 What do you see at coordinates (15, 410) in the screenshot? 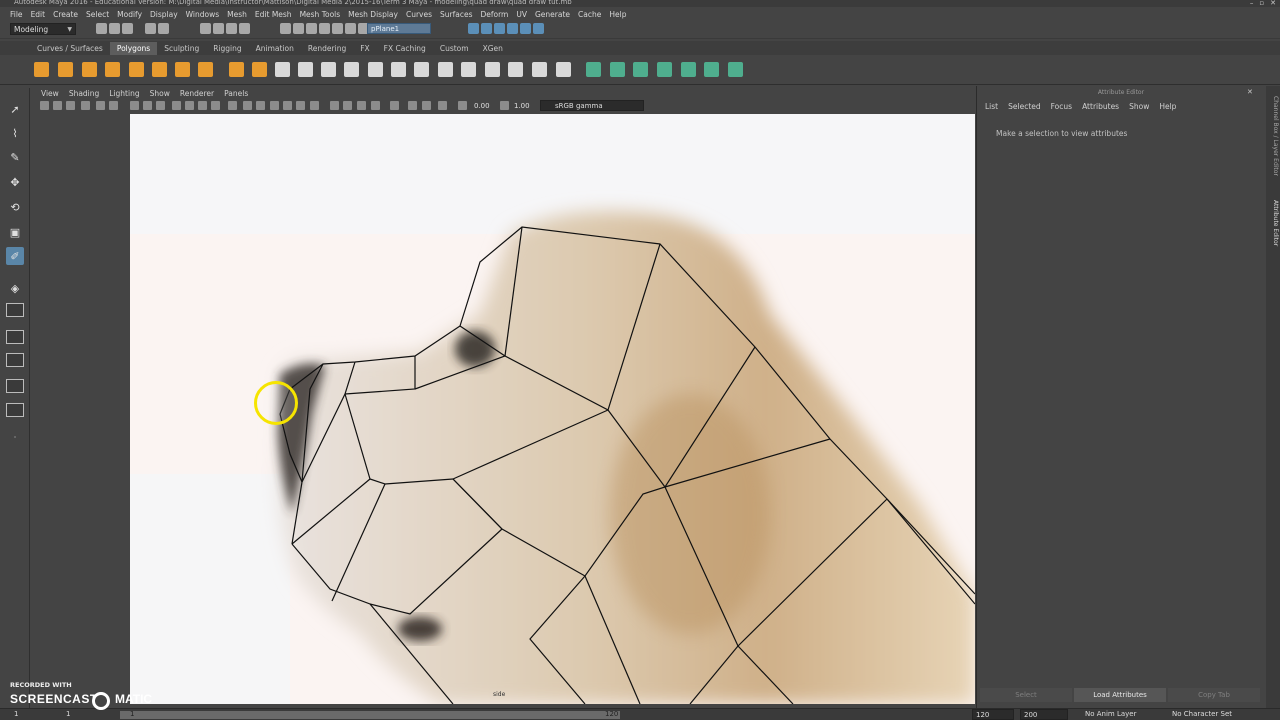
I see `custom-layout-icon` at bounding box center [15, 410].